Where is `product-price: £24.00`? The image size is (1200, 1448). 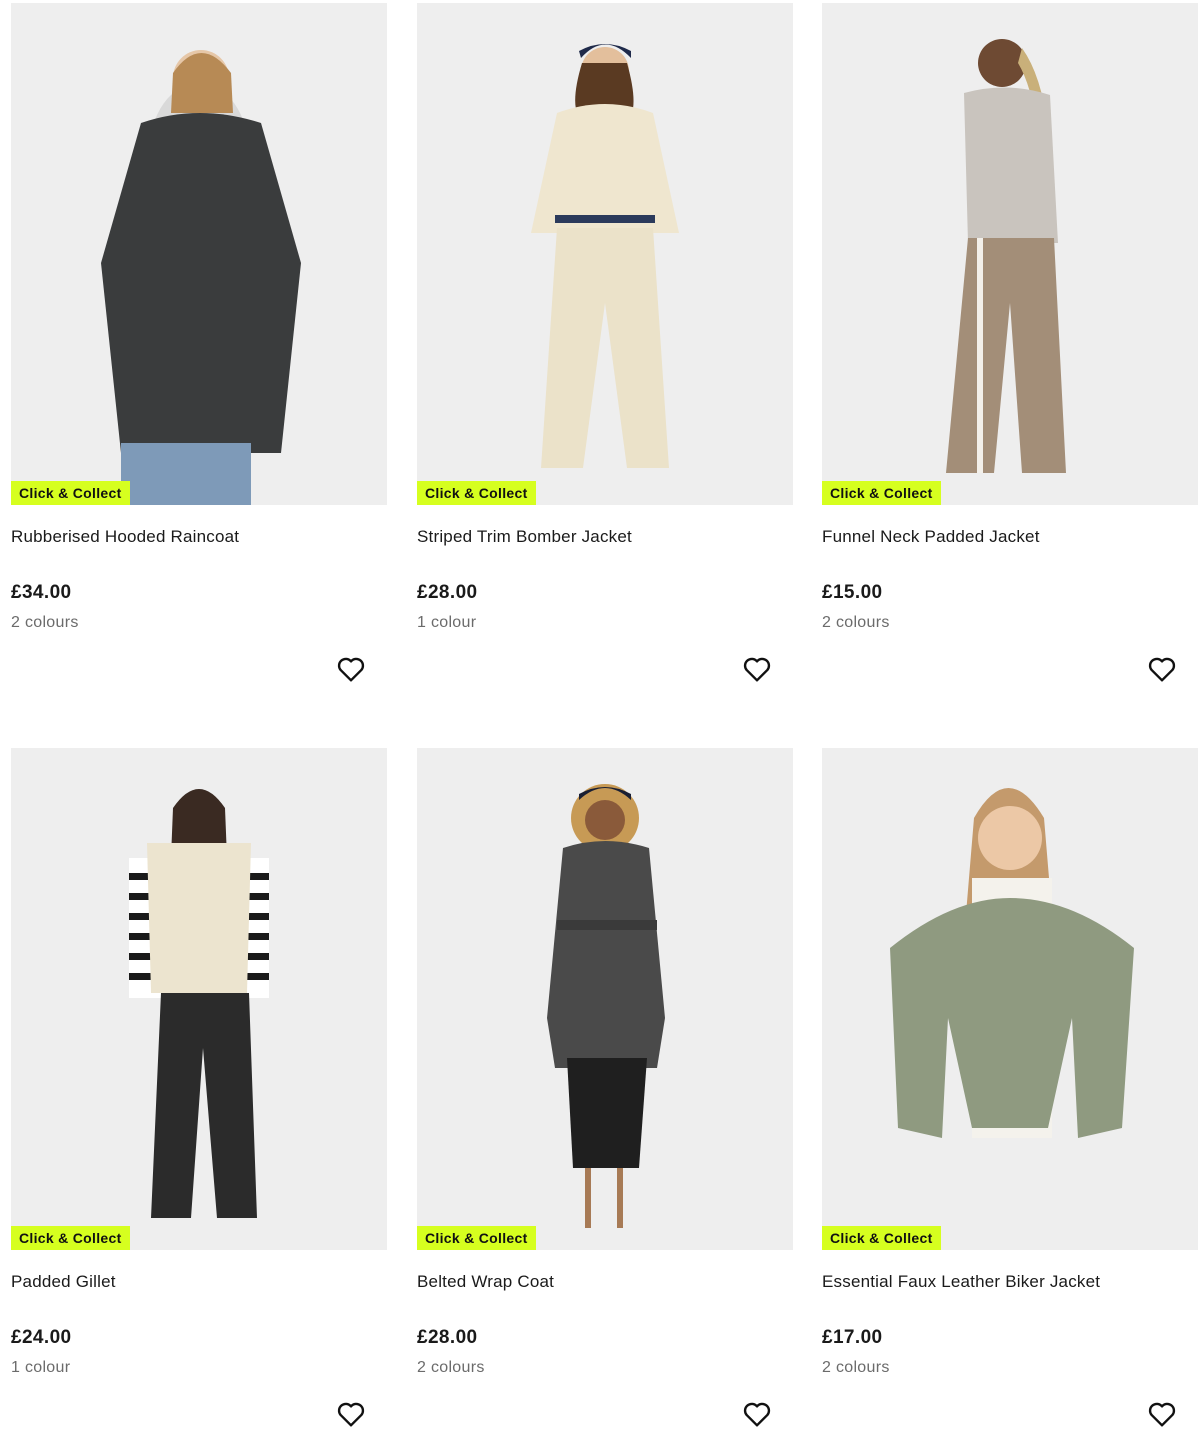
product-price: £24.00 is located at coordinates (41, 1337).